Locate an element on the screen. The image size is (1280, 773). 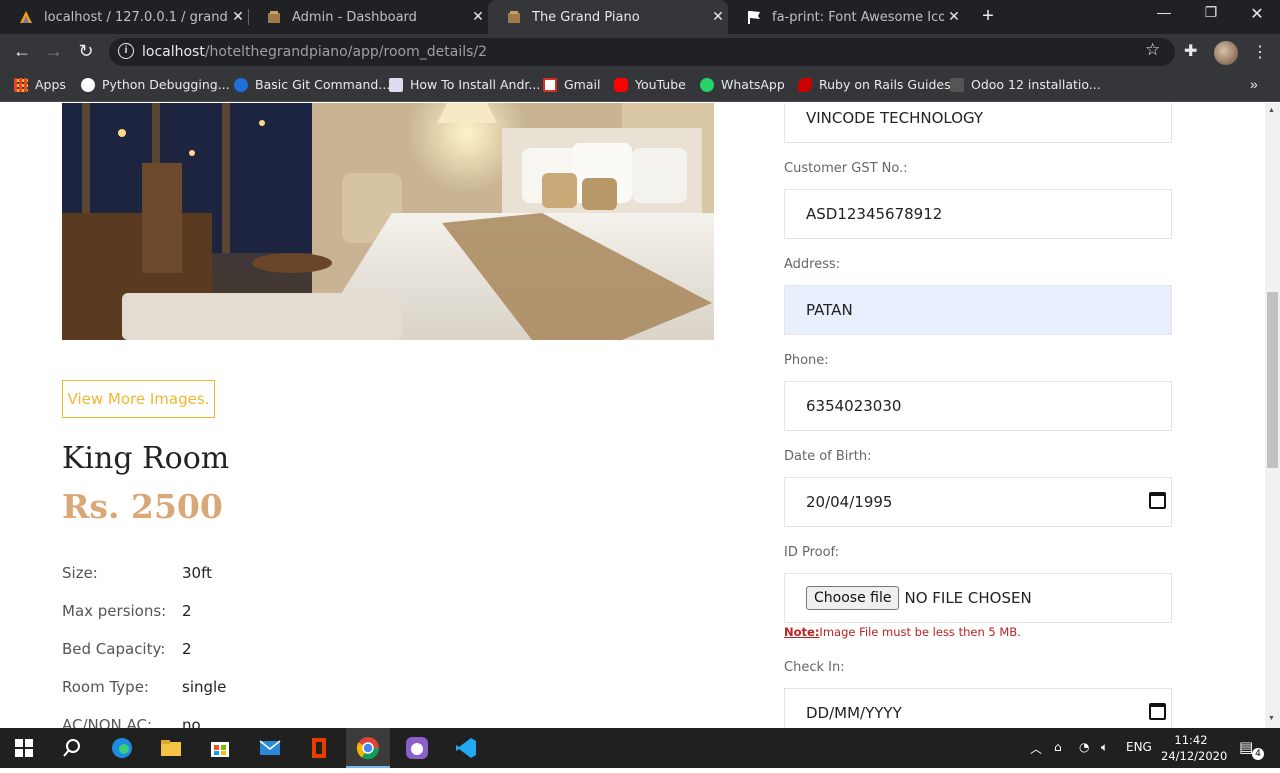
menu-kebab-icon: ⋮ is located at coordinates (1260, 52).